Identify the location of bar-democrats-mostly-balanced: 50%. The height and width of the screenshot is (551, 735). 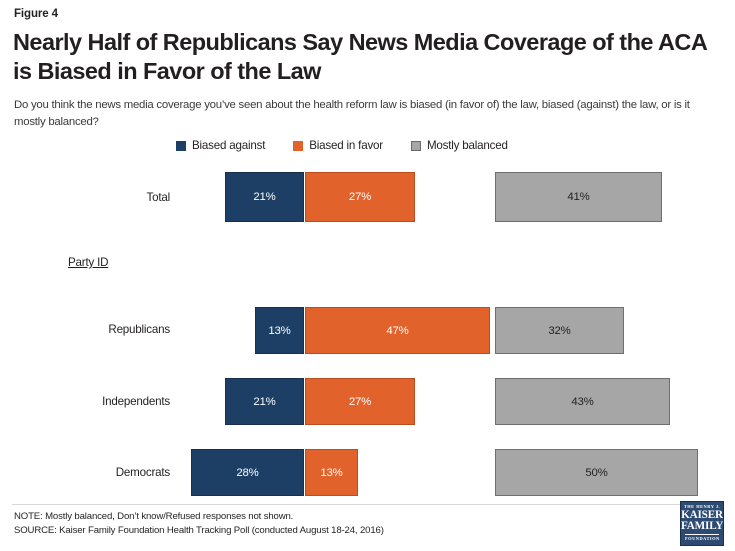
(596, 472).